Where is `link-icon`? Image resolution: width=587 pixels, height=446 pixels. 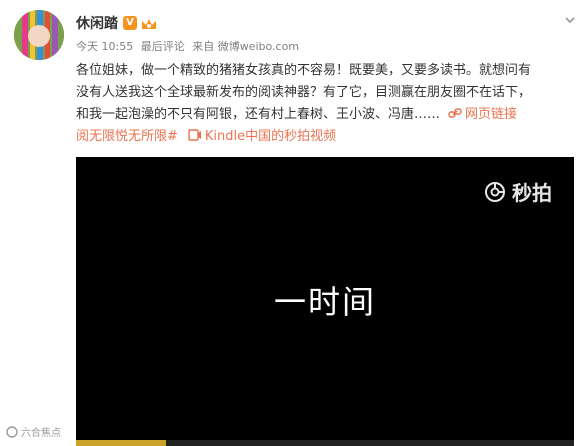 link-icon is located at coordinates (455, 111).